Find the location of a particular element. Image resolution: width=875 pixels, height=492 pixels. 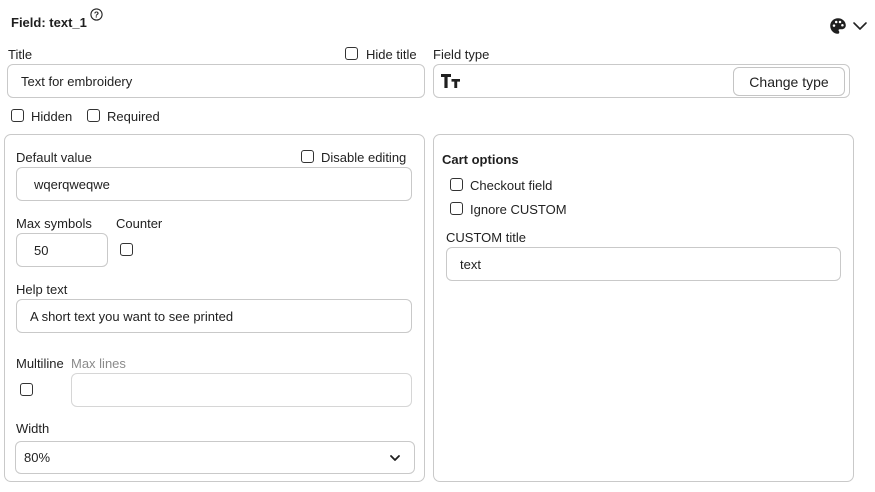

help-text-value: A short text you want to see printed is located at coordinates (132, 316).